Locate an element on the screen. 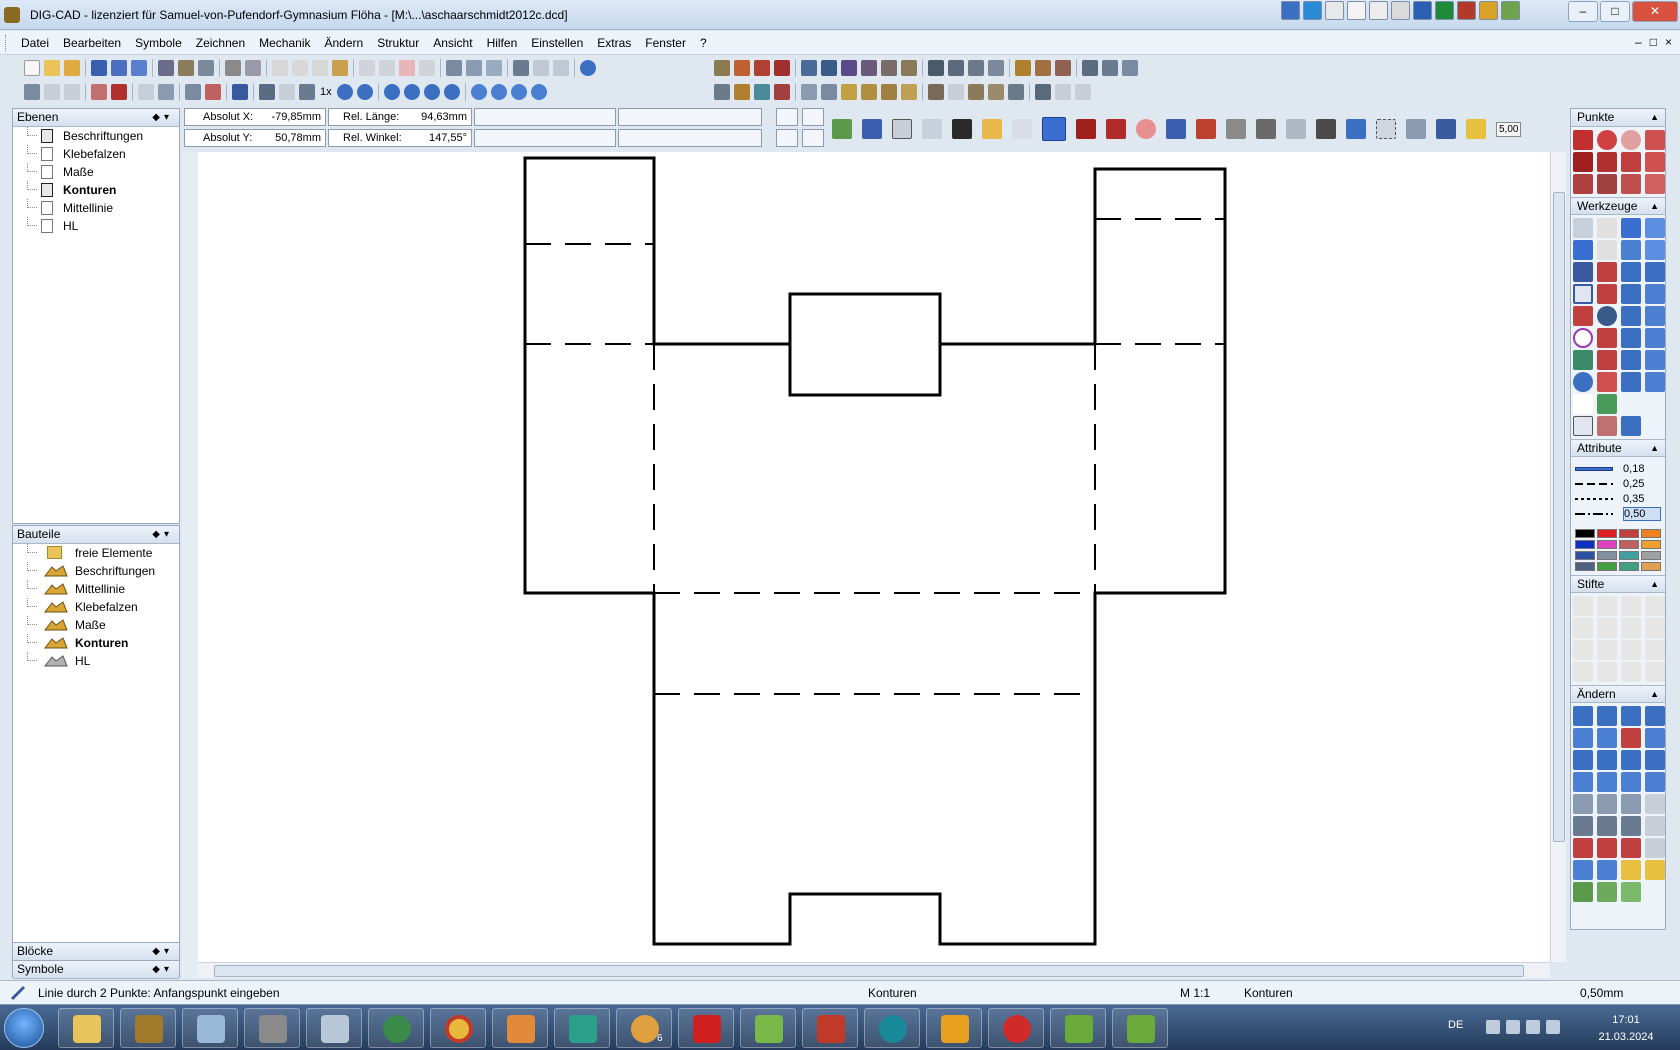 This screenshot has width=1680, height=1050. palette-section-attribute: Attribute ▲ is located at coordinates (1618, 448).